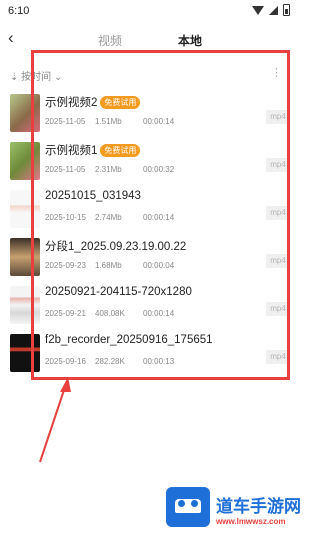 The height and width of the screenshot is (533, 320). Describe the element at coordinates (110, 40) in the screenshot. I see `tab-video: 视频` at that location.